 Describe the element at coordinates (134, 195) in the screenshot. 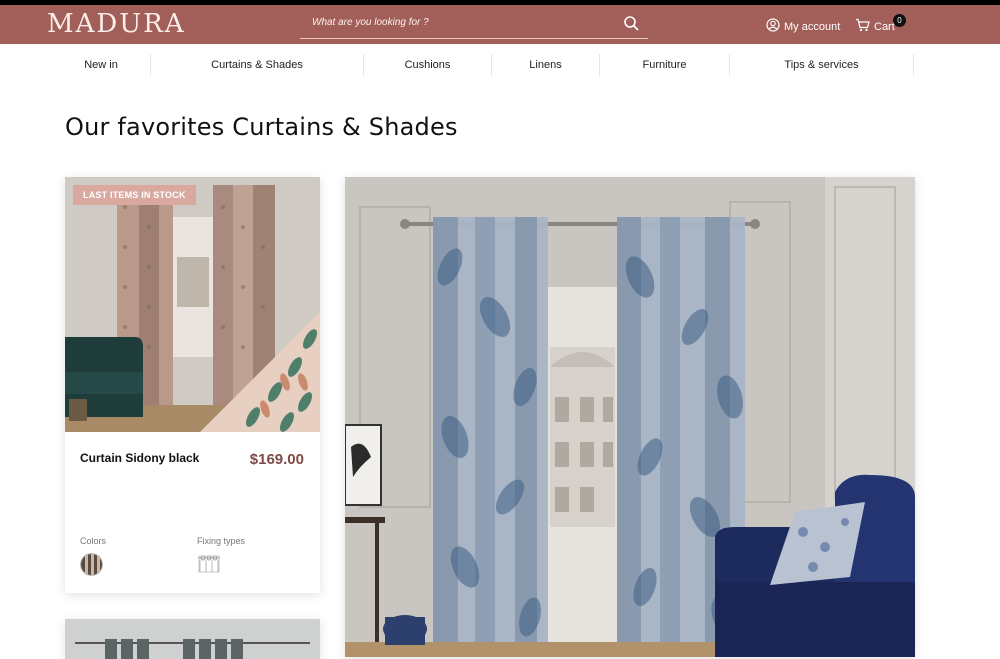

I see `stock-badge: LAST ITEMS IN STOCK` at that location.